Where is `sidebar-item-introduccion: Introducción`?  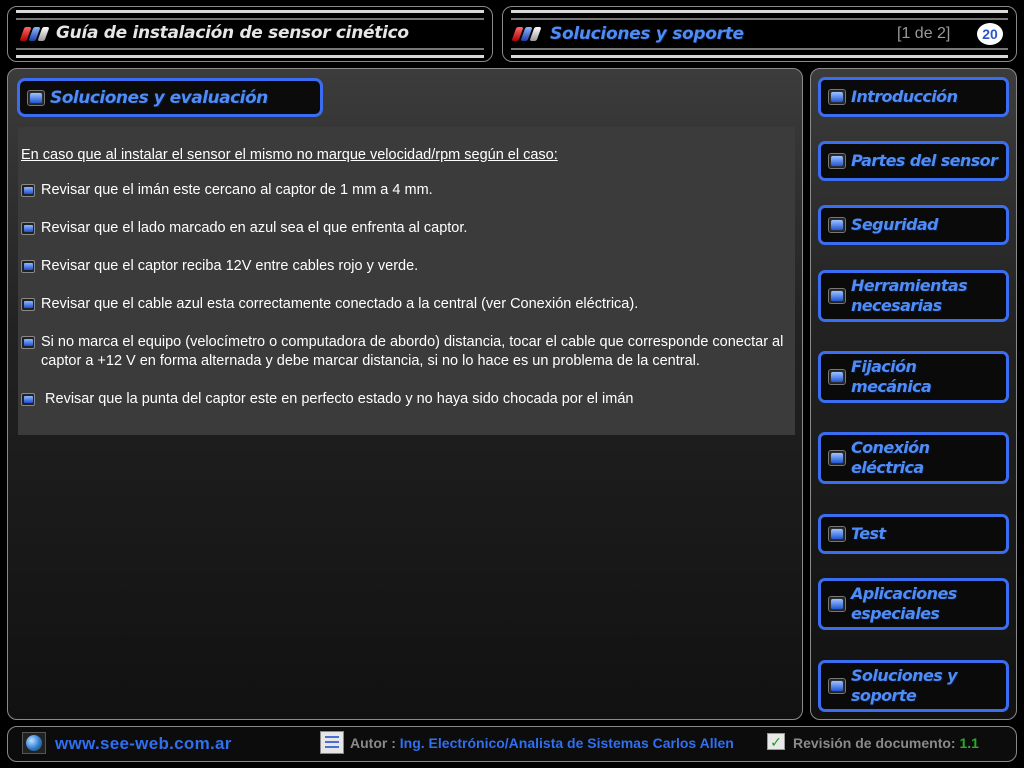
sidebar-item-introduccion: Introducción is located at coordinates (913, 97).